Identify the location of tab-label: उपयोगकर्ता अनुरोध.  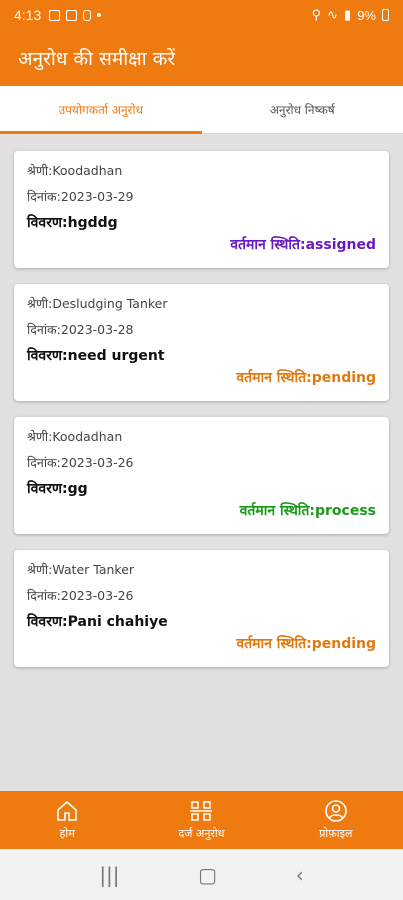
(100, 110).